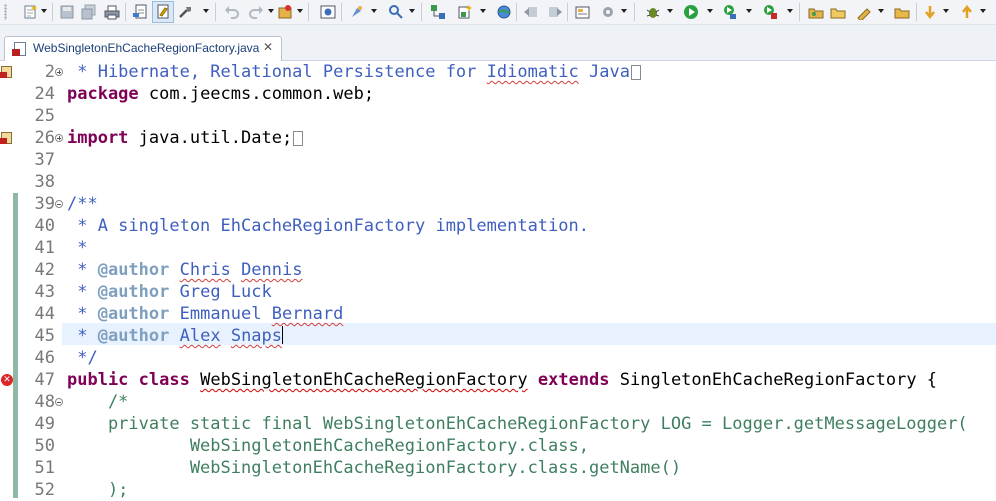 Image resolution: width=996 pixels, height=501 pixels. I want to click on save-all-icon, so click(89, 12).